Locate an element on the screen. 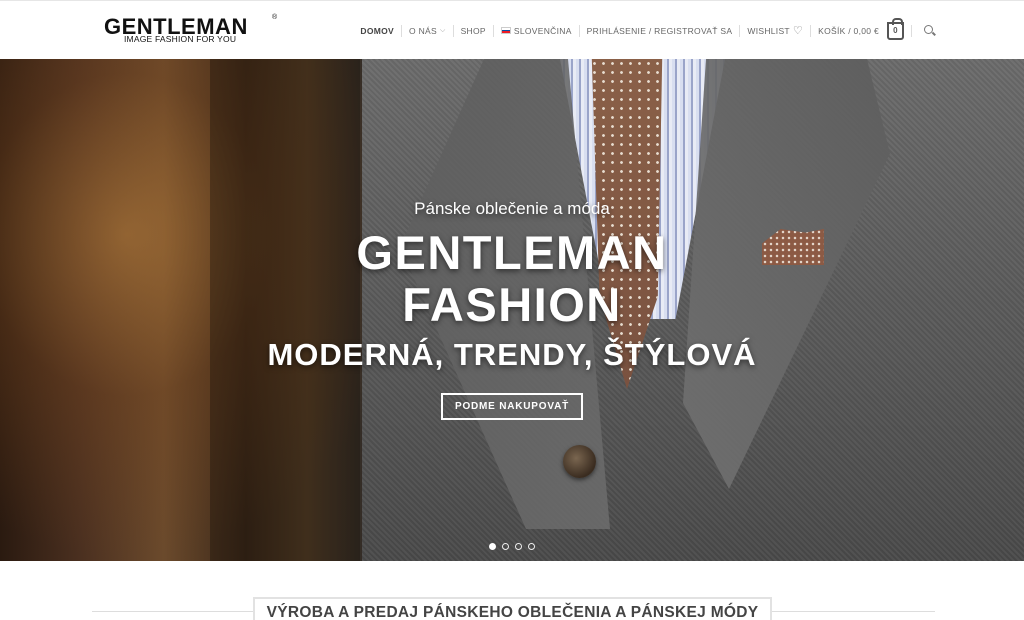 The width and height of the screenshot is (1024, 620). nav-label: SHOP is located at coordinates (473, 30).